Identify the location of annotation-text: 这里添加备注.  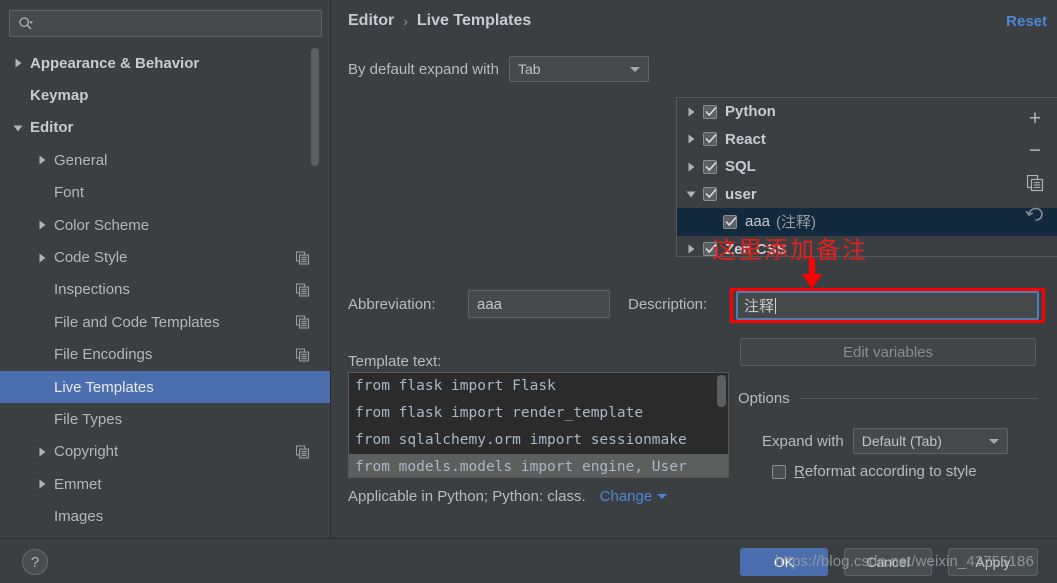
(790, 250).